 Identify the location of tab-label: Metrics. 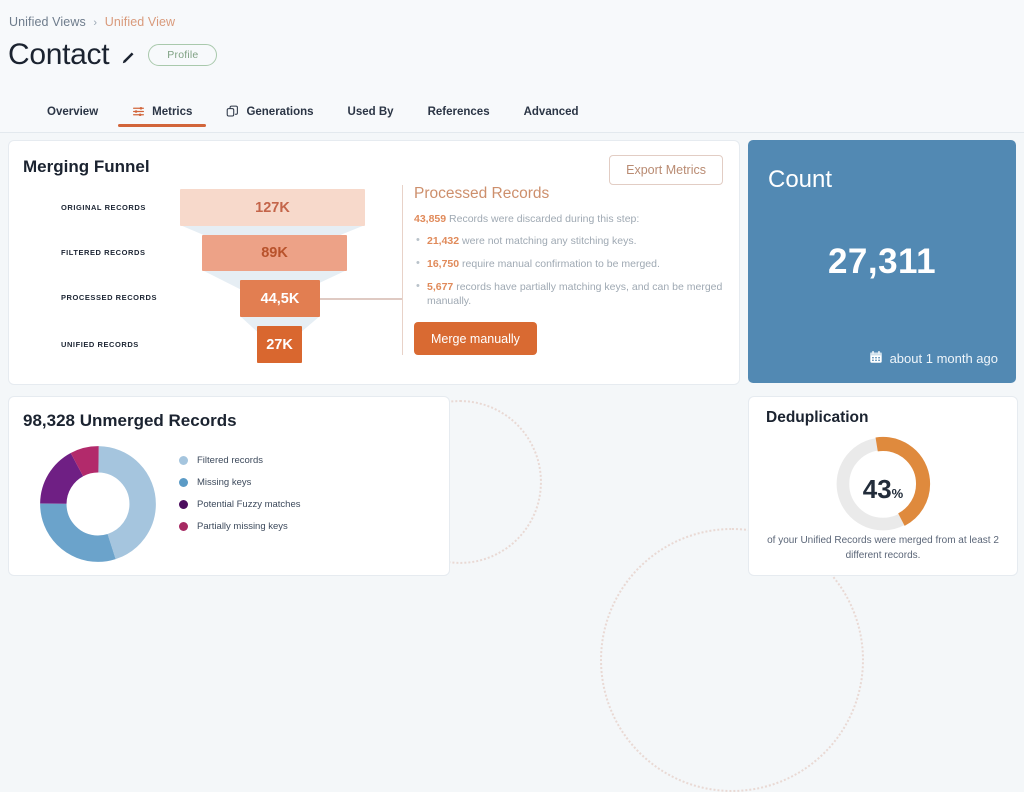
(172, 111).